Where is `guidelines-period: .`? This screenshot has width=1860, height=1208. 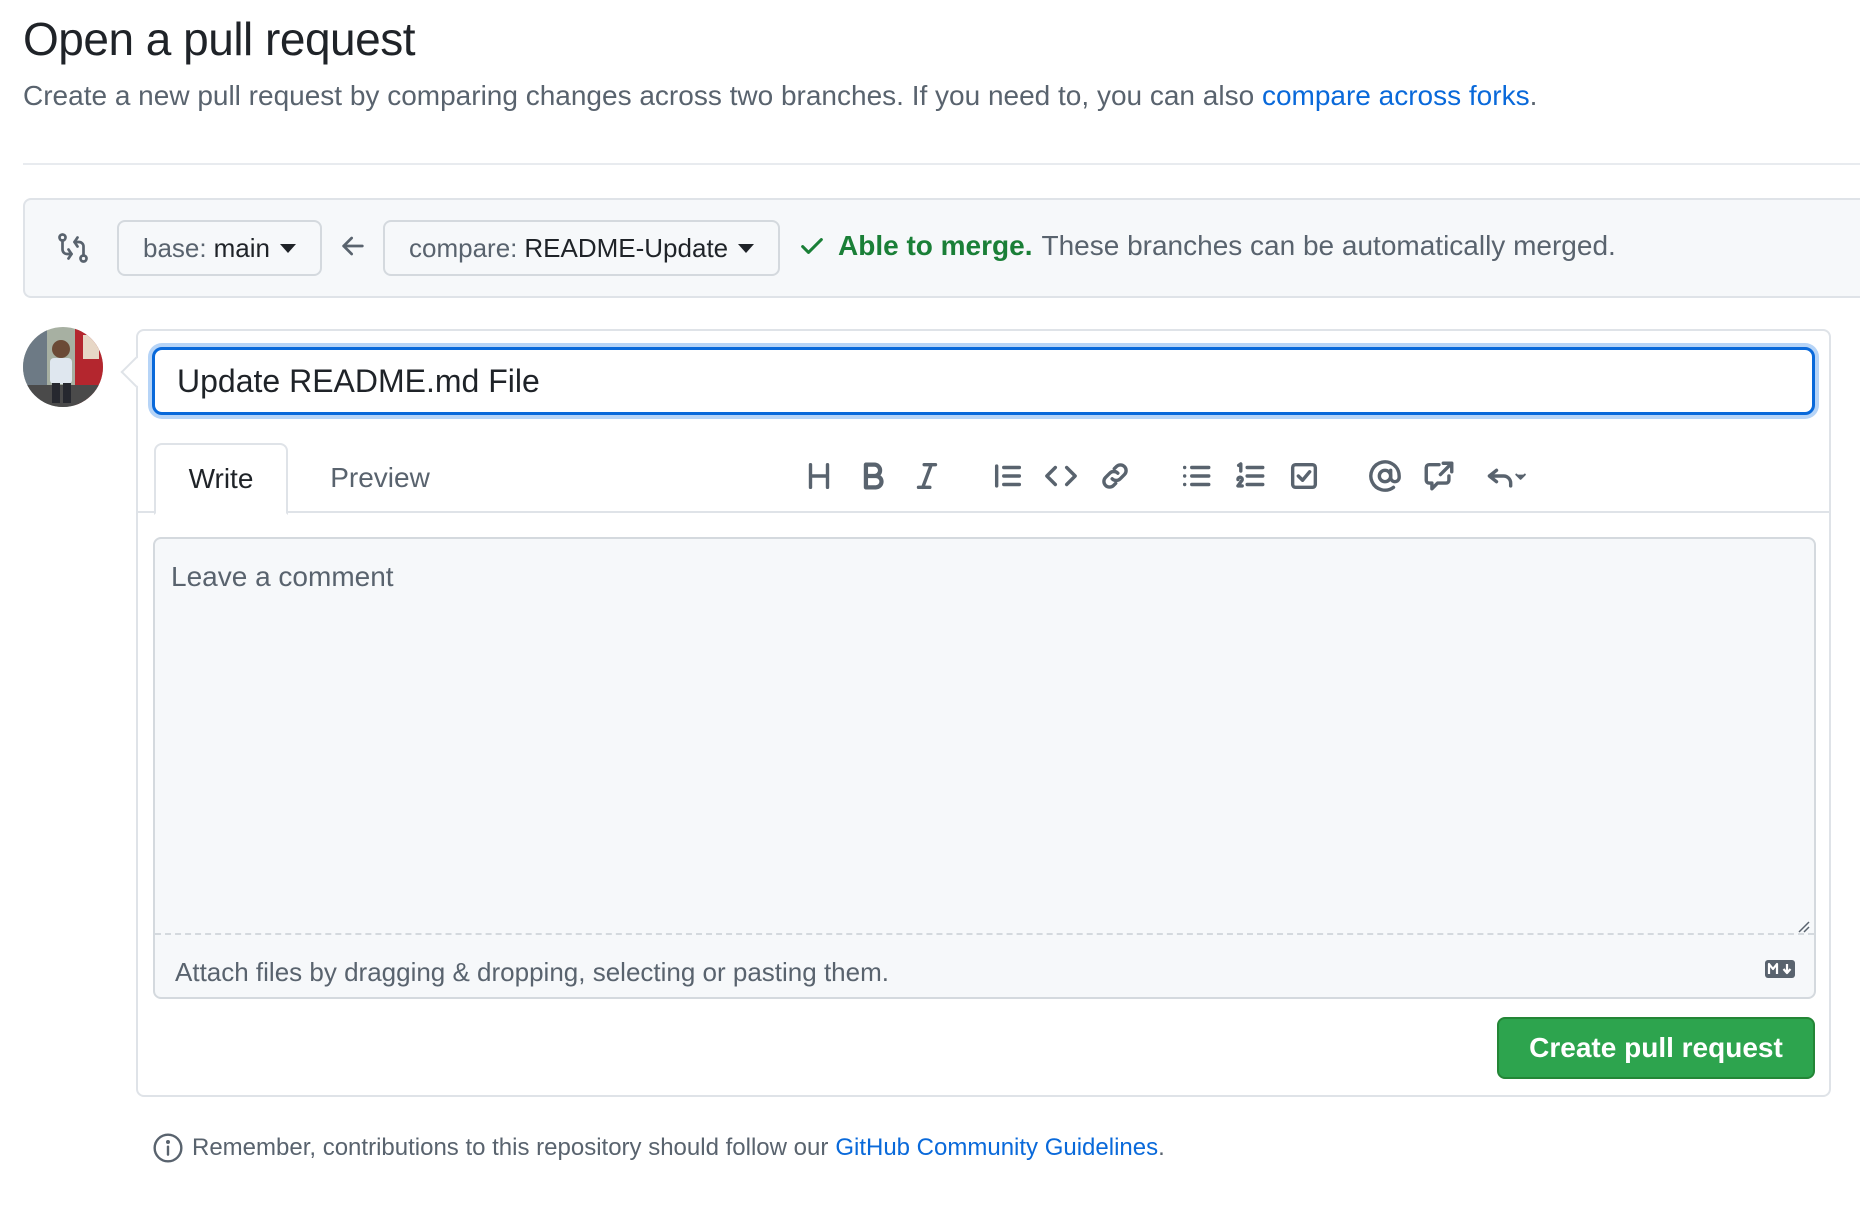
guidelines-period: . is located at coordinates (1161, 1147).